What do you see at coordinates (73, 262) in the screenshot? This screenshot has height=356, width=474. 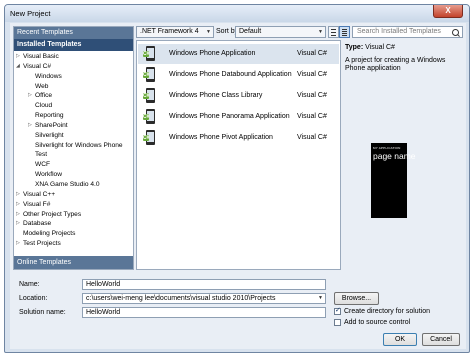 I see `online-templates-header: Online Templates` at bounding box center [73, 262].